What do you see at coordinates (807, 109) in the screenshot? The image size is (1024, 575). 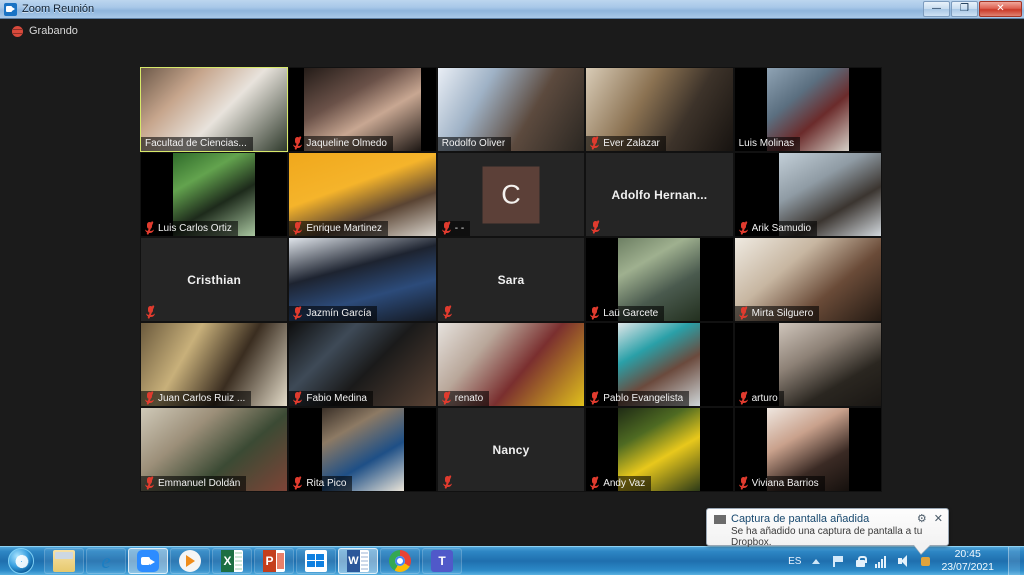 I see `participant-tile: Luis Molinas` at bounding box center [807, 109].